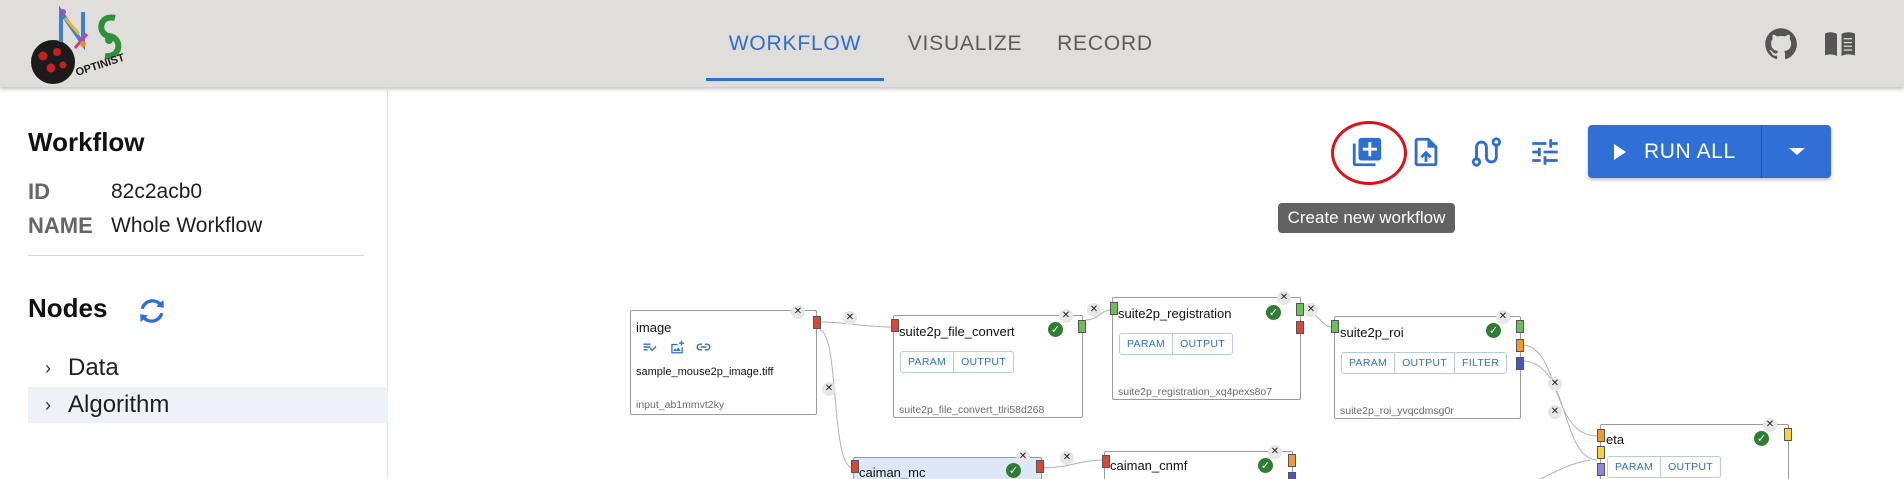 The height and width of the screenshot is (479, 1904). Describe the element at coordinates (1620, 151) in the screenshot. I see `play-icon` at that location.